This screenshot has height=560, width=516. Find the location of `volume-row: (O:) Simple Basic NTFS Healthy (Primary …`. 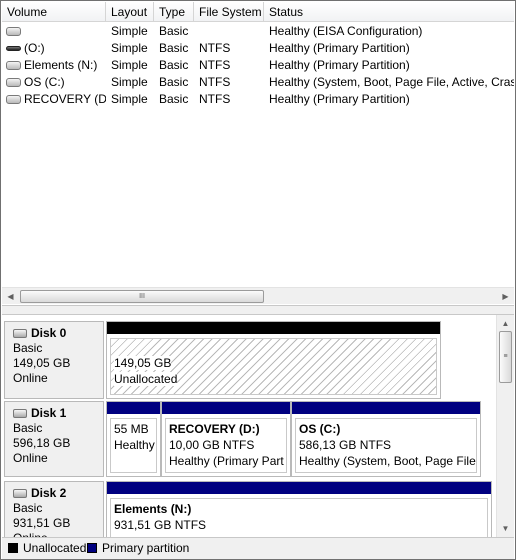

volume-row: (O:) Simple Basic NTFS Healthy (Primary … is located at coordinates (258, 48).